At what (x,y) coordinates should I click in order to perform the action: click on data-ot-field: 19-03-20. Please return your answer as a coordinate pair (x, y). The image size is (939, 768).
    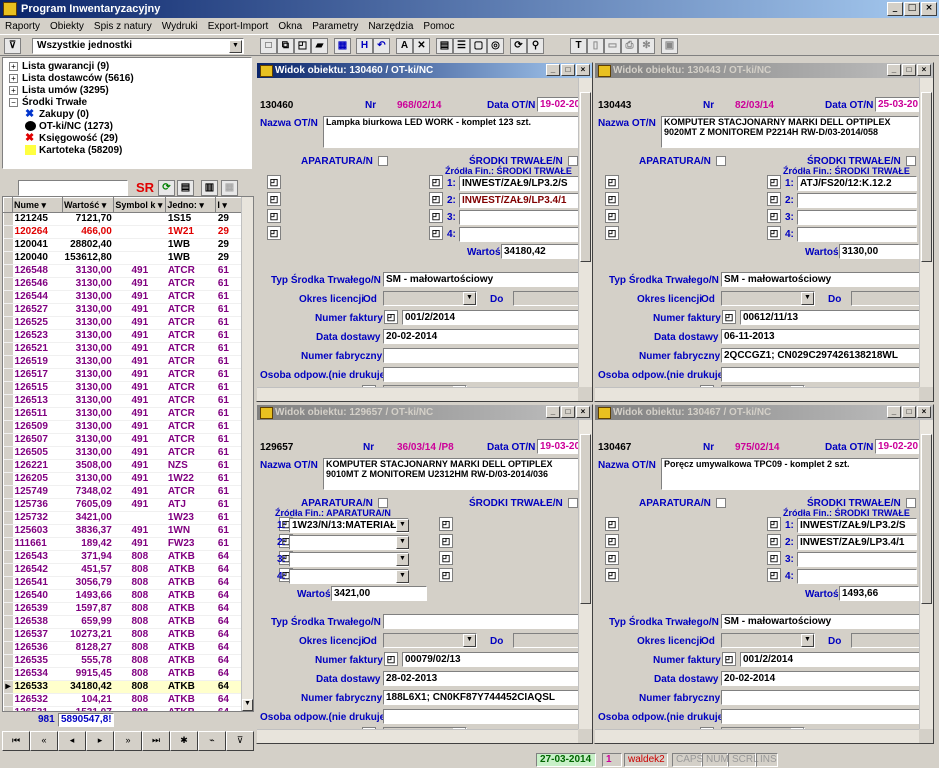
    Looking at the image, I should click on (557, 446).